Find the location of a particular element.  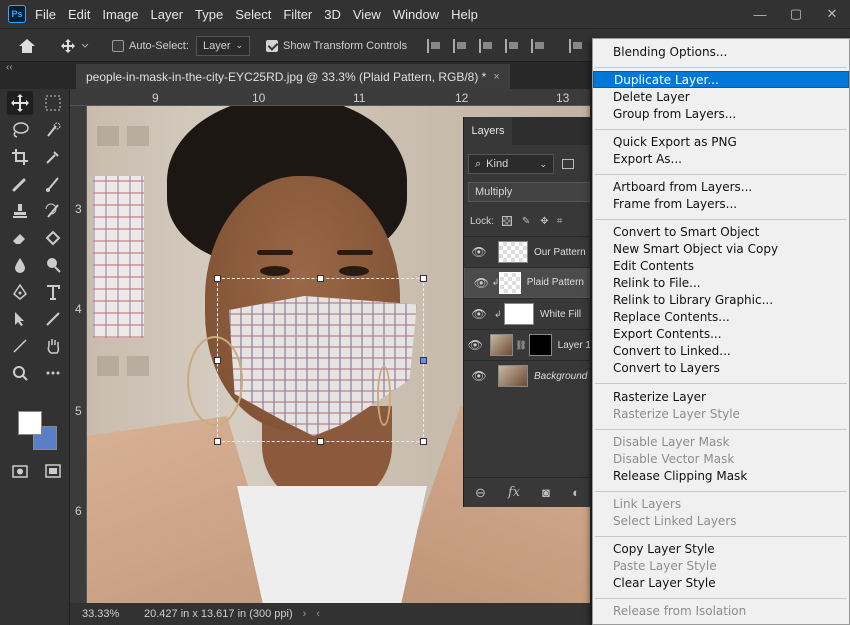

hand-icon is located at coordinates (53, 346).